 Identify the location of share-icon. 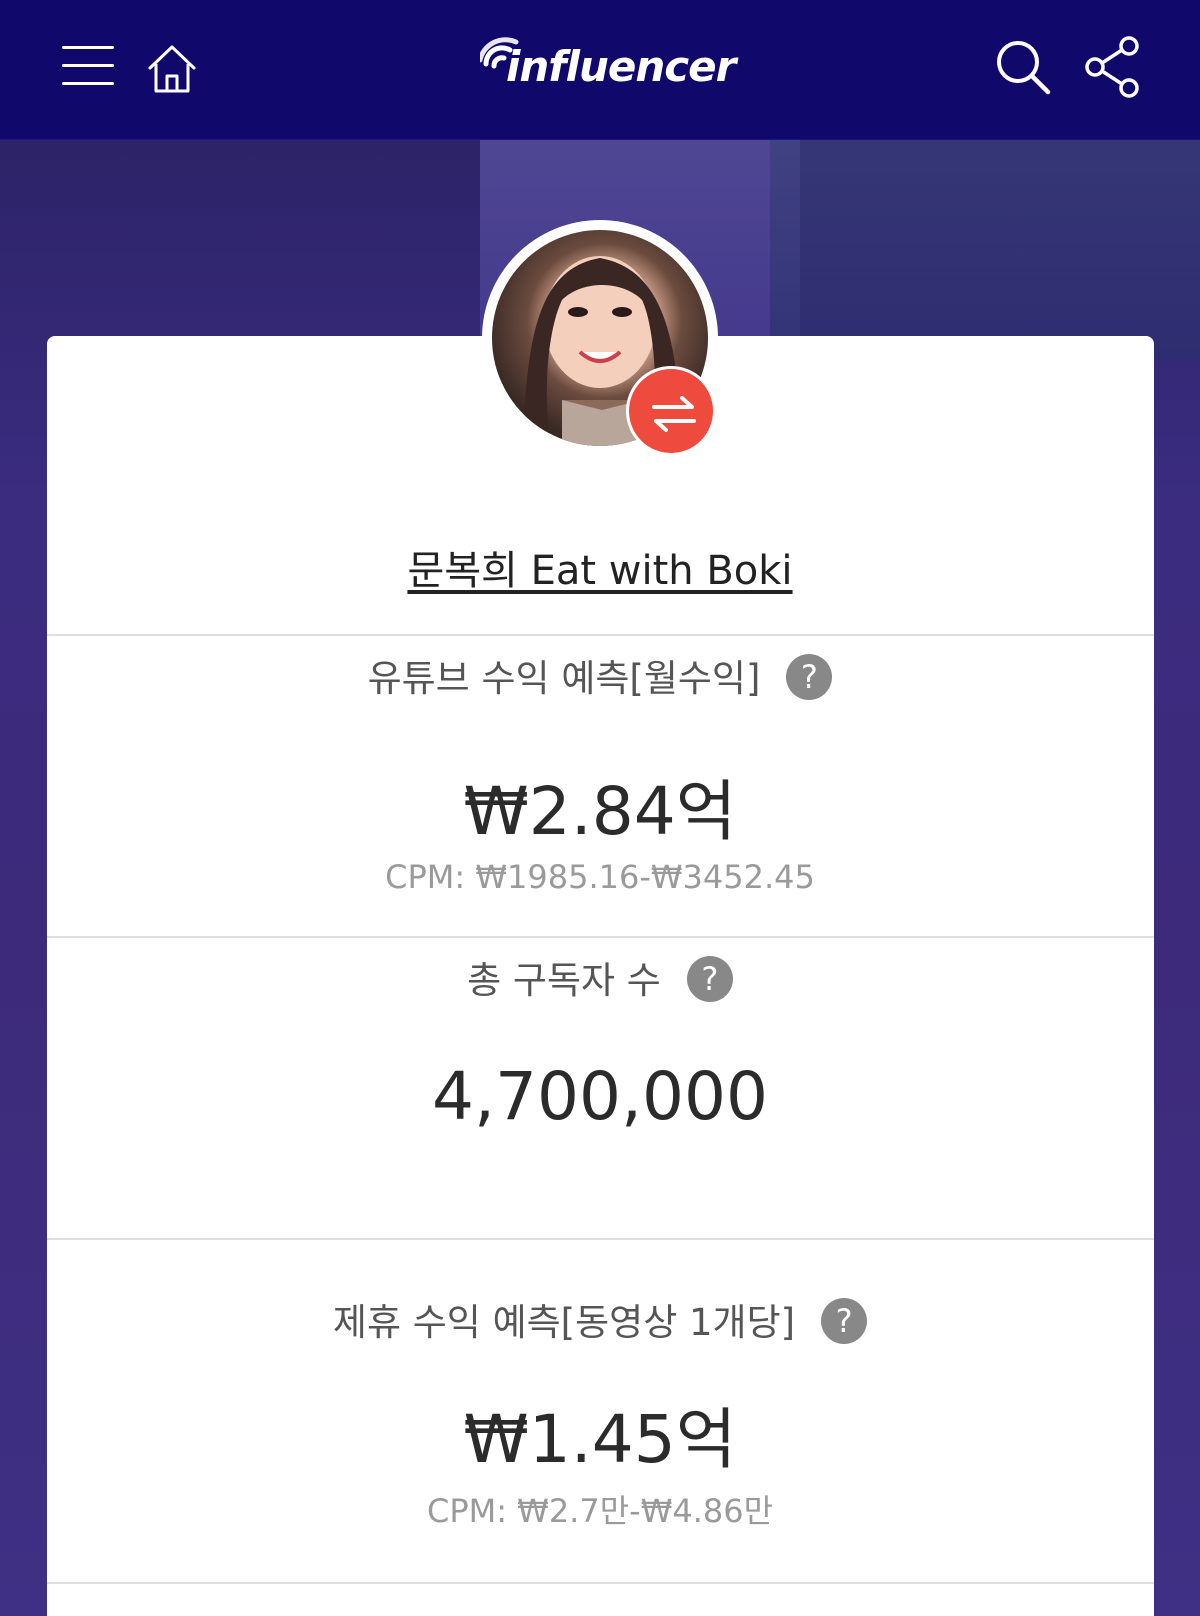
(1114, 68).